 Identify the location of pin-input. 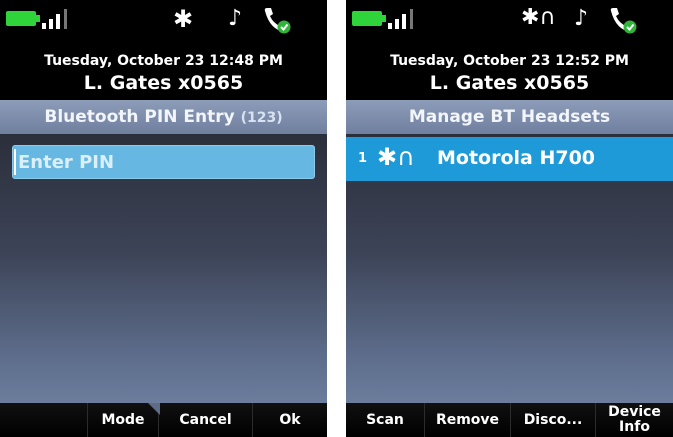
(163, 162).